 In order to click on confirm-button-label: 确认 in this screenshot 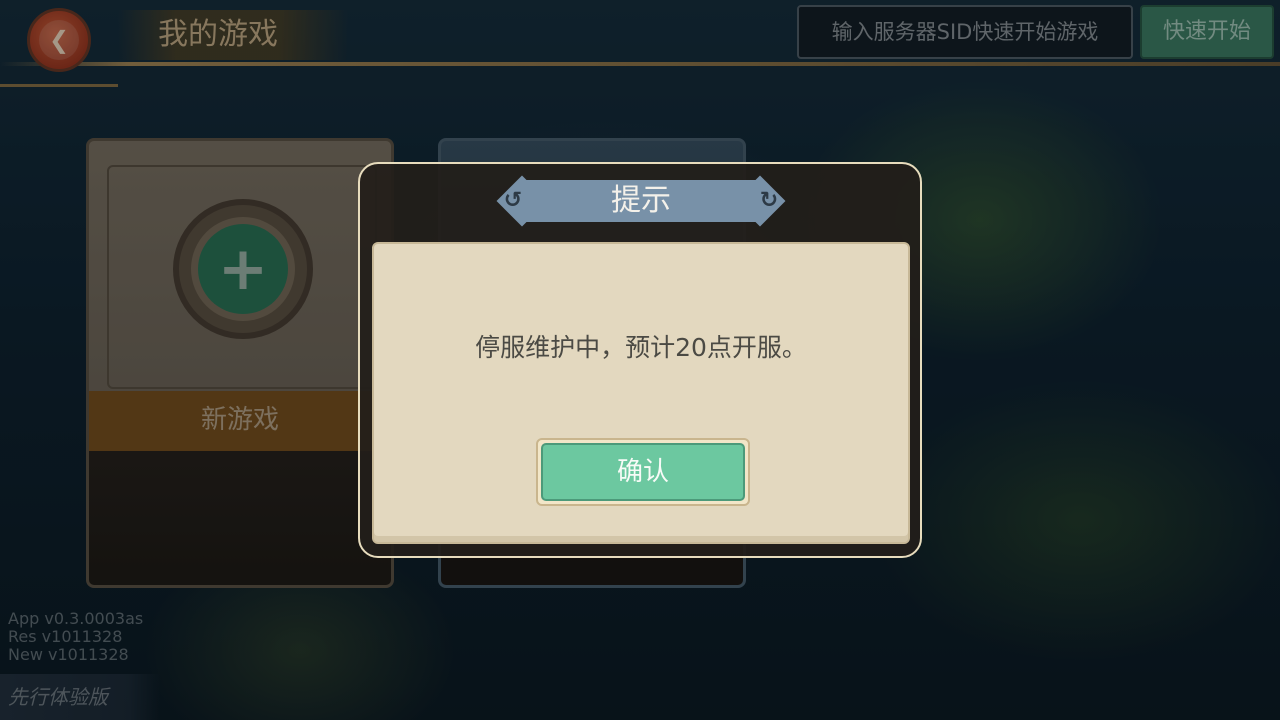, I will do `click(643, 472)`.